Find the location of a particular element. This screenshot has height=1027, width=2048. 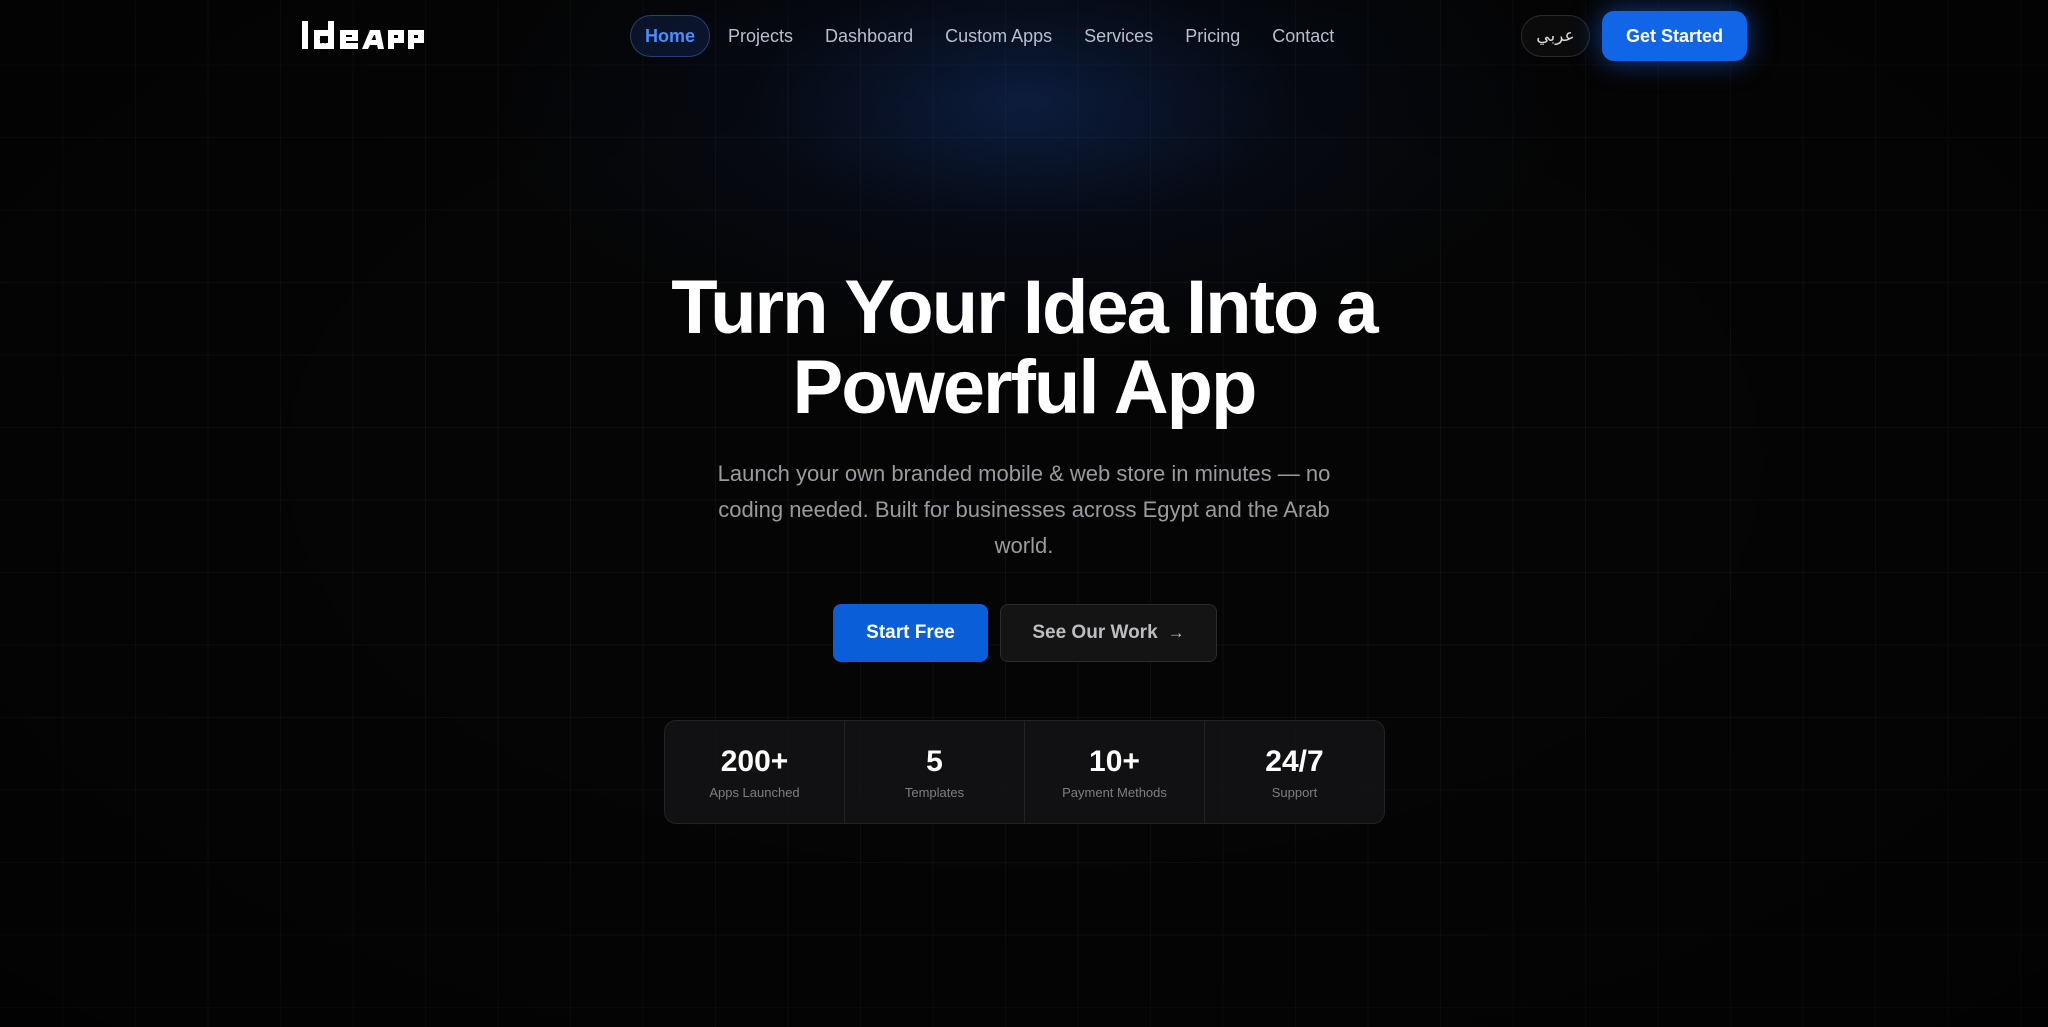

see-our-work-label: See Our Work is located at coordinates (1095, 632).